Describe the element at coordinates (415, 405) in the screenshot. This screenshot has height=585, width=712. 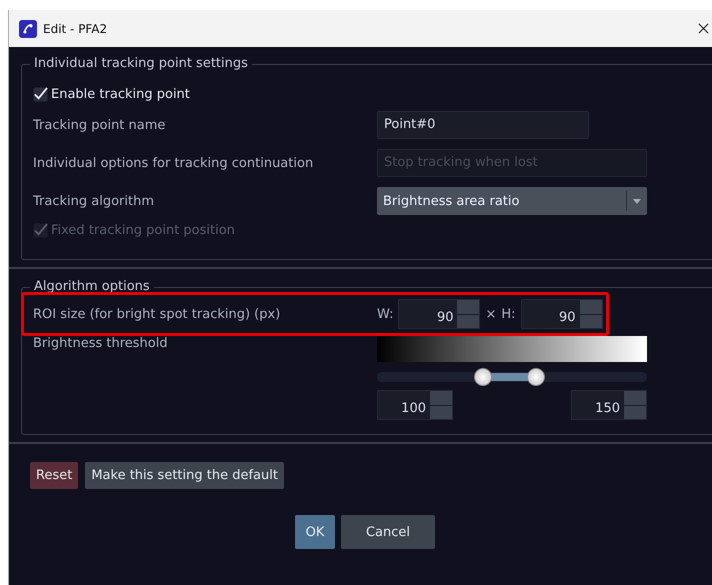
I see `low-spinbox: 100` at that location.